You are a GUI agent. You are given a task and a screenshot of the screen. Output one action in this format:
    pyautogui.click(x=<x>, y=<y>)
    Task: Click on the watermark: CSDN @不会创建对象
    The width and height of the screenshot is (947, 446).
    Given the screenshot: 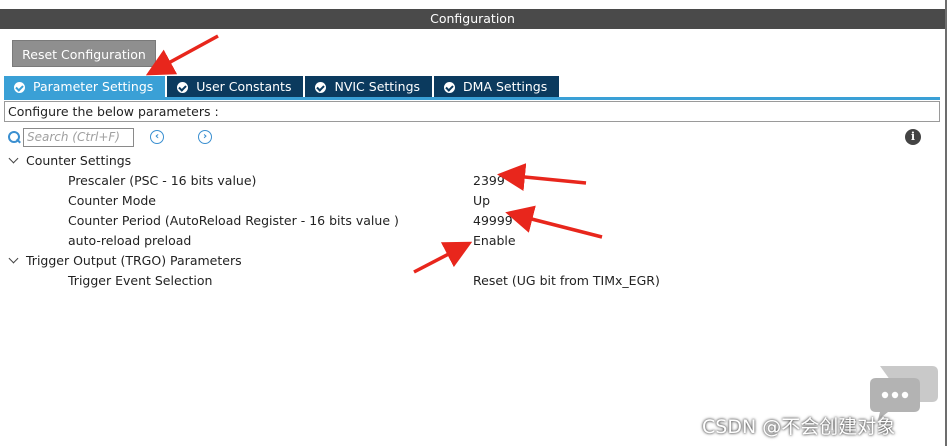 What is the action you would take?
    pyautogui.click(x=799, y=427)
    